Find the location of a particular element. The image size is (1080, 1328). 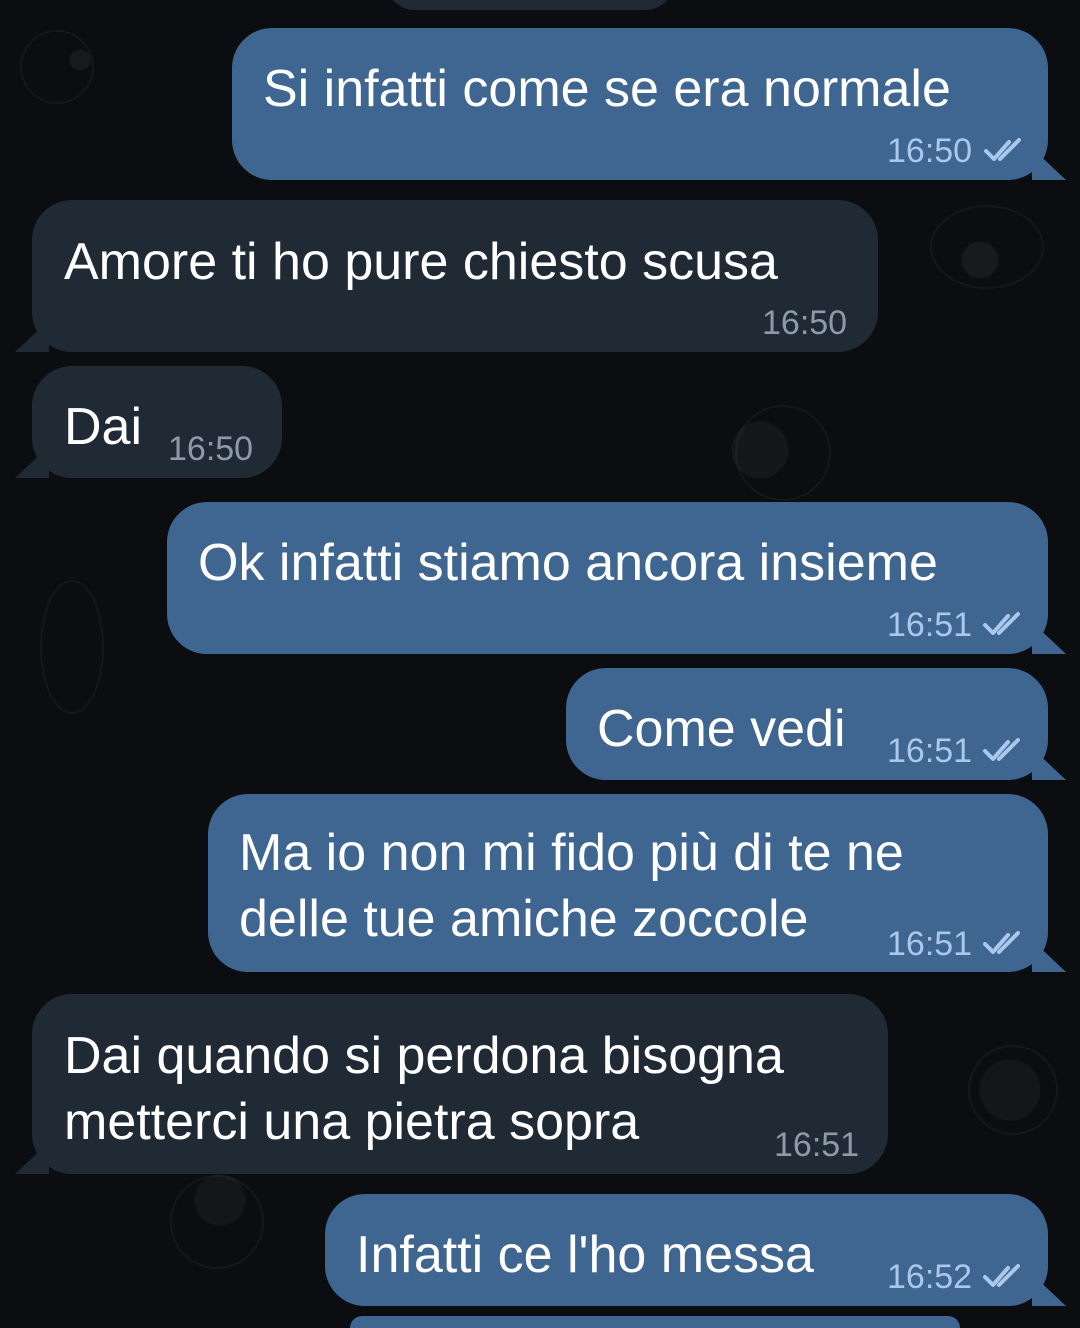

outgoing-message: Infatti ce l'ho messa 16:52 is located at coordinates (686, 1250).